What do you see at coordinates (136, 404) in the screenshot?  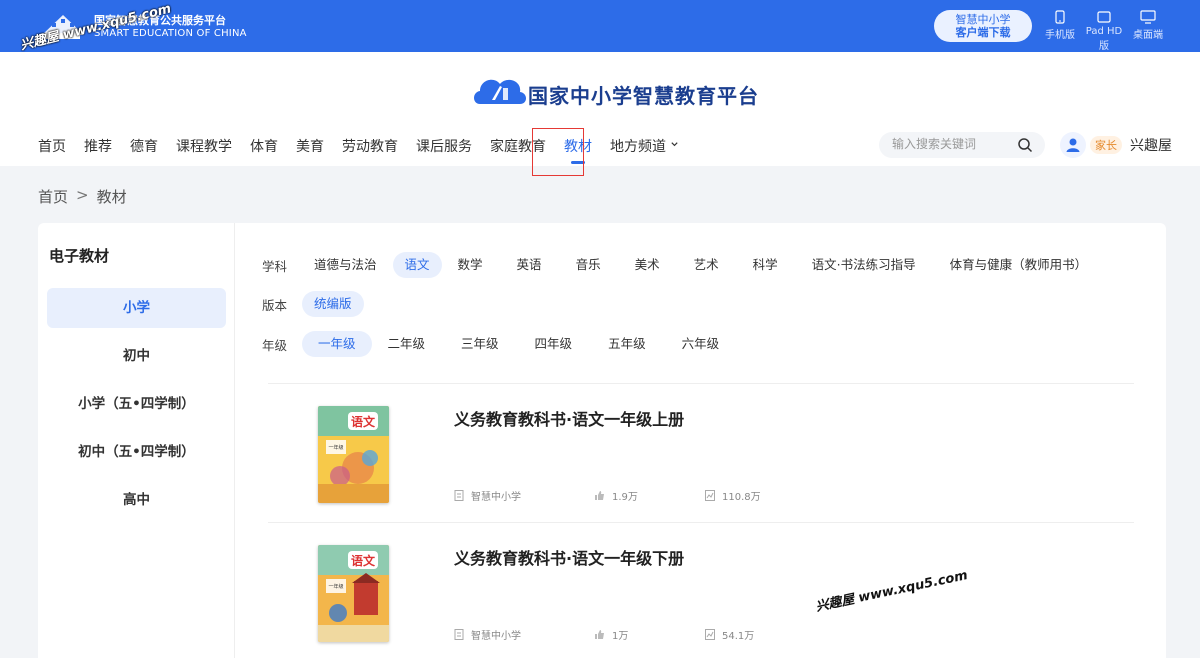 I see `sidebar-item-primary-54: 小学（五•四学制）` at bounding box center [136, 404].